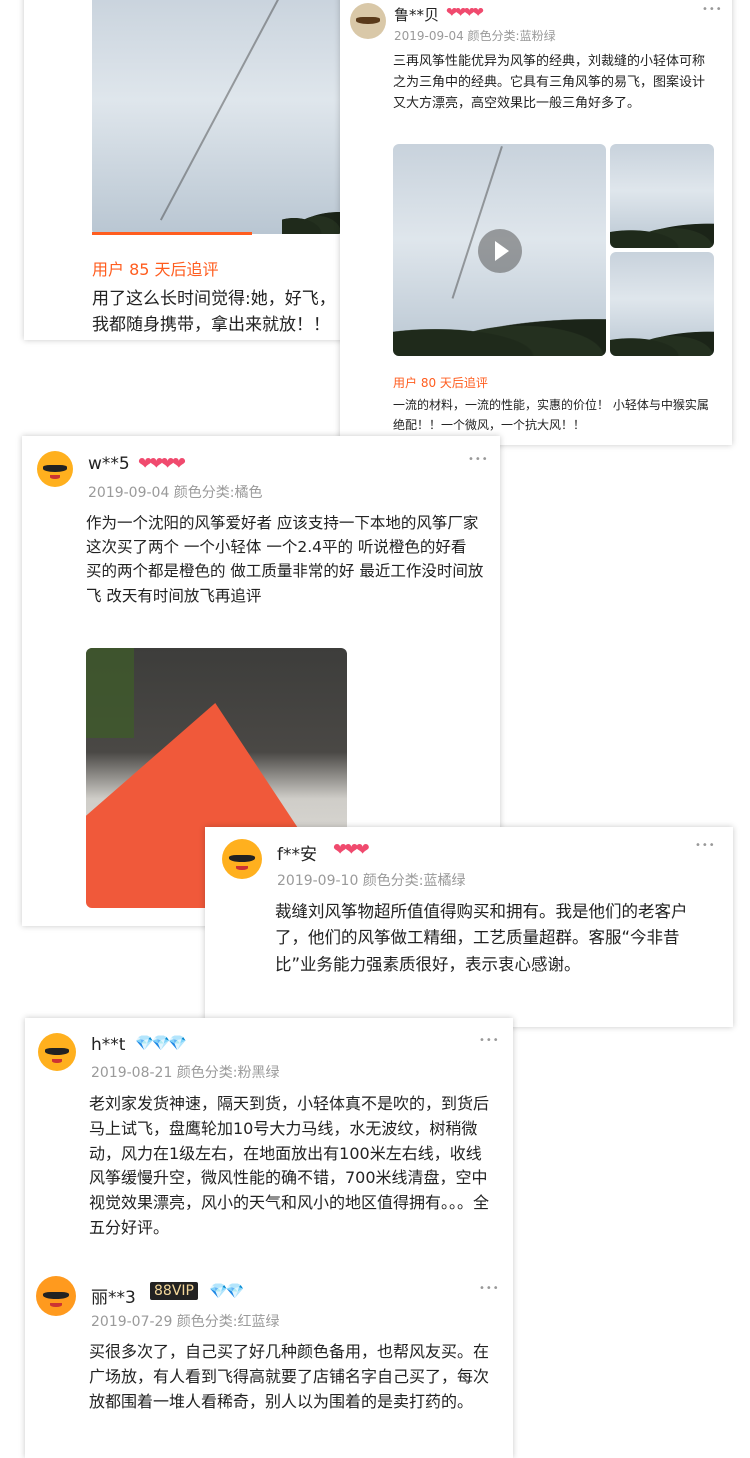 This screenshot has height=1458, width=750. Describe the element at coordinates (110, 693) in the screenshot. I see `plant` at that location.